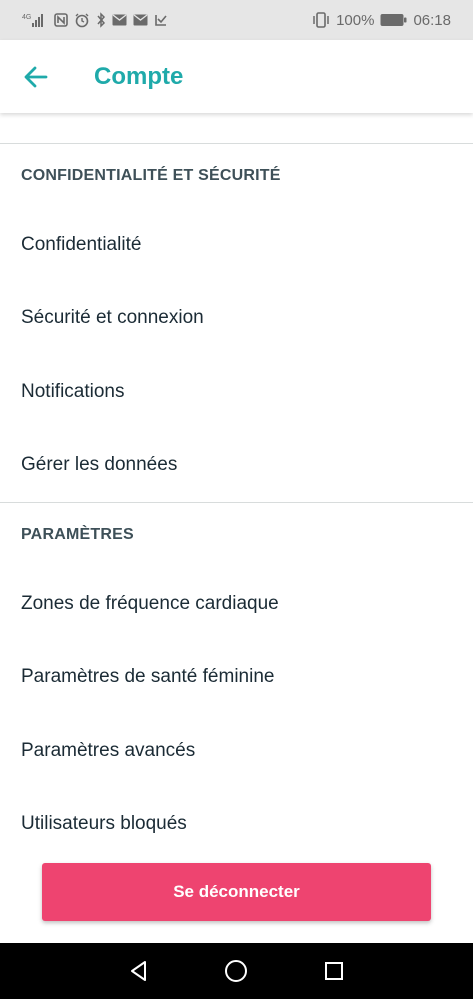 Image resolution: width=473 pixels, height=999 pixels. What do you see at coordinates (139, 76) in the screenshot?
I see `page-title: Compte` at bounding box center [139, 76].